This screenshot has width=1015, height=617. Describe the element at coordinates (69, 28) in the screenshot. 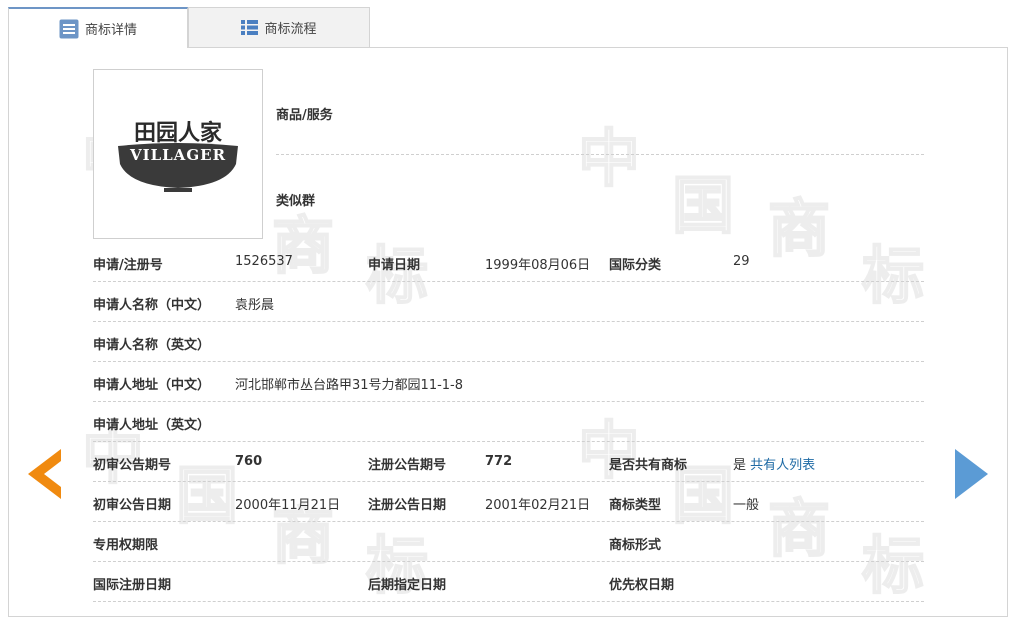

I see `list-icon` at that location.